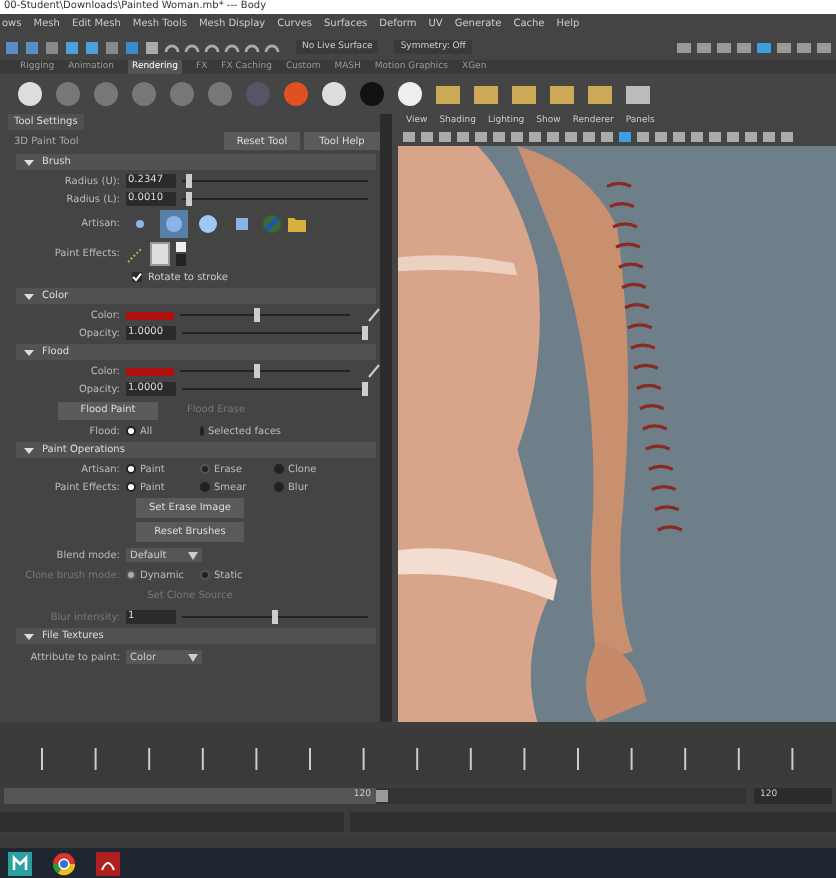 This screenshot has height=878, width=836. What do you see at coordinates (108, 863) in the screenshot?
I see `document-icon` at bounding box center [108, 863].